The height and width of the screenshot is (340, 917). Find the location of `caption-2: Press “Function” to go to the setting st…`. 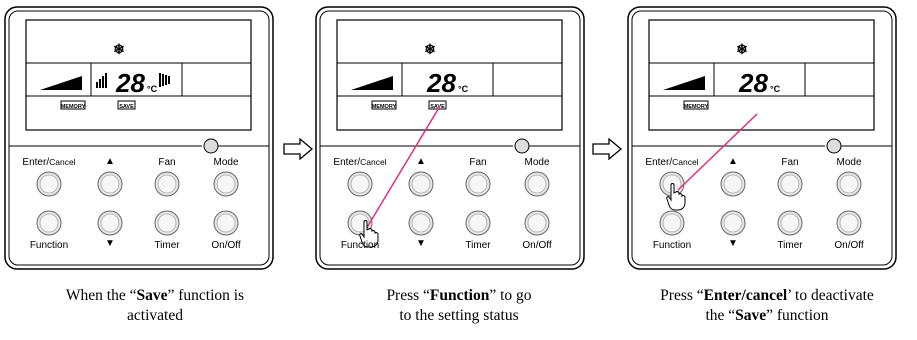

caption-2: Press “Function” to go to the setting st… is located at coordinates (459, 305).